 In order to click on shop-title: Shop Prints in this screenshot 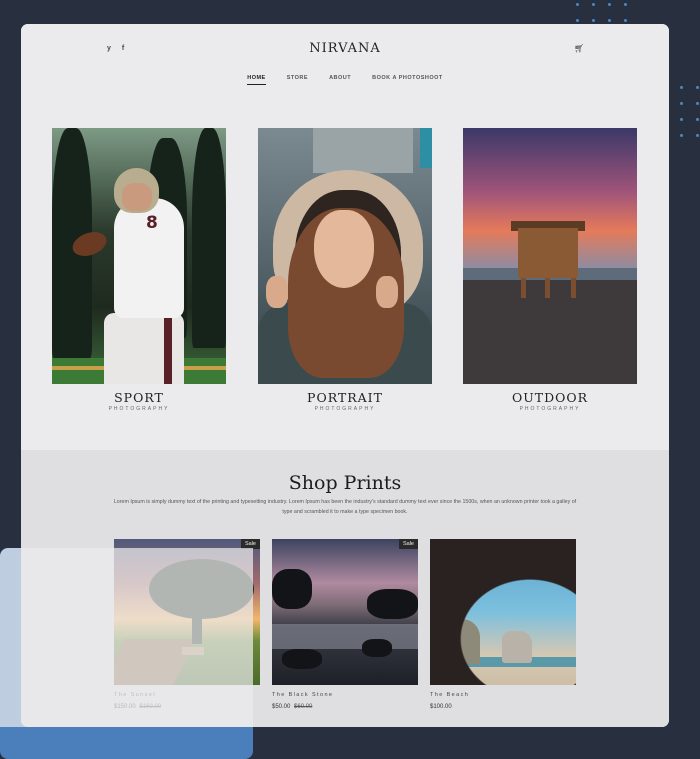, I will do `click(345, 483)`.